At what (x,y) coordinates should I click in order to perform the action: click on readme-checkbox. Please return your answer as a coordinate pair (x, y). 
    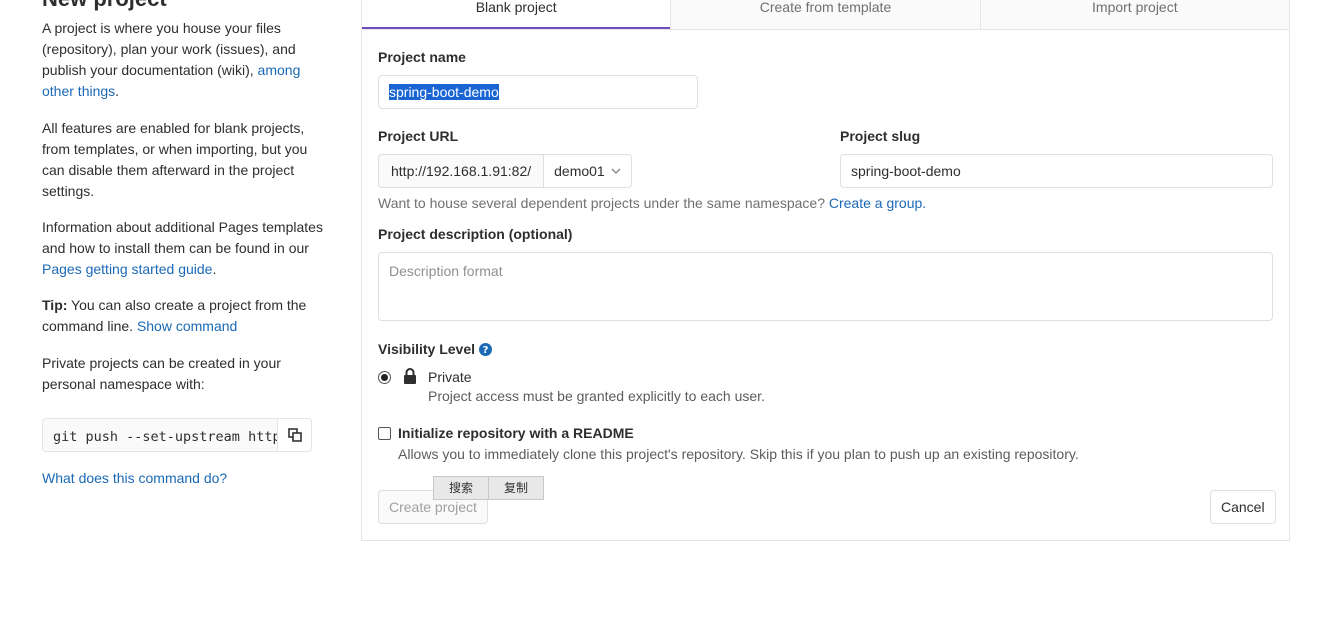
    Looking at the image, I should click on (384, 433).